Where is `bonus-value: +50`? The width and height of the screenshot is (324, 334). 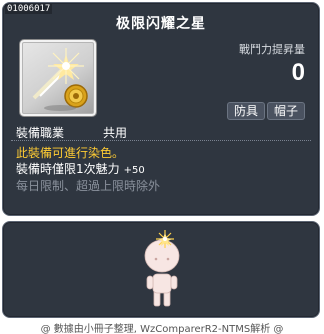
bonus-value: +50 is located at coordinates (134, 170).